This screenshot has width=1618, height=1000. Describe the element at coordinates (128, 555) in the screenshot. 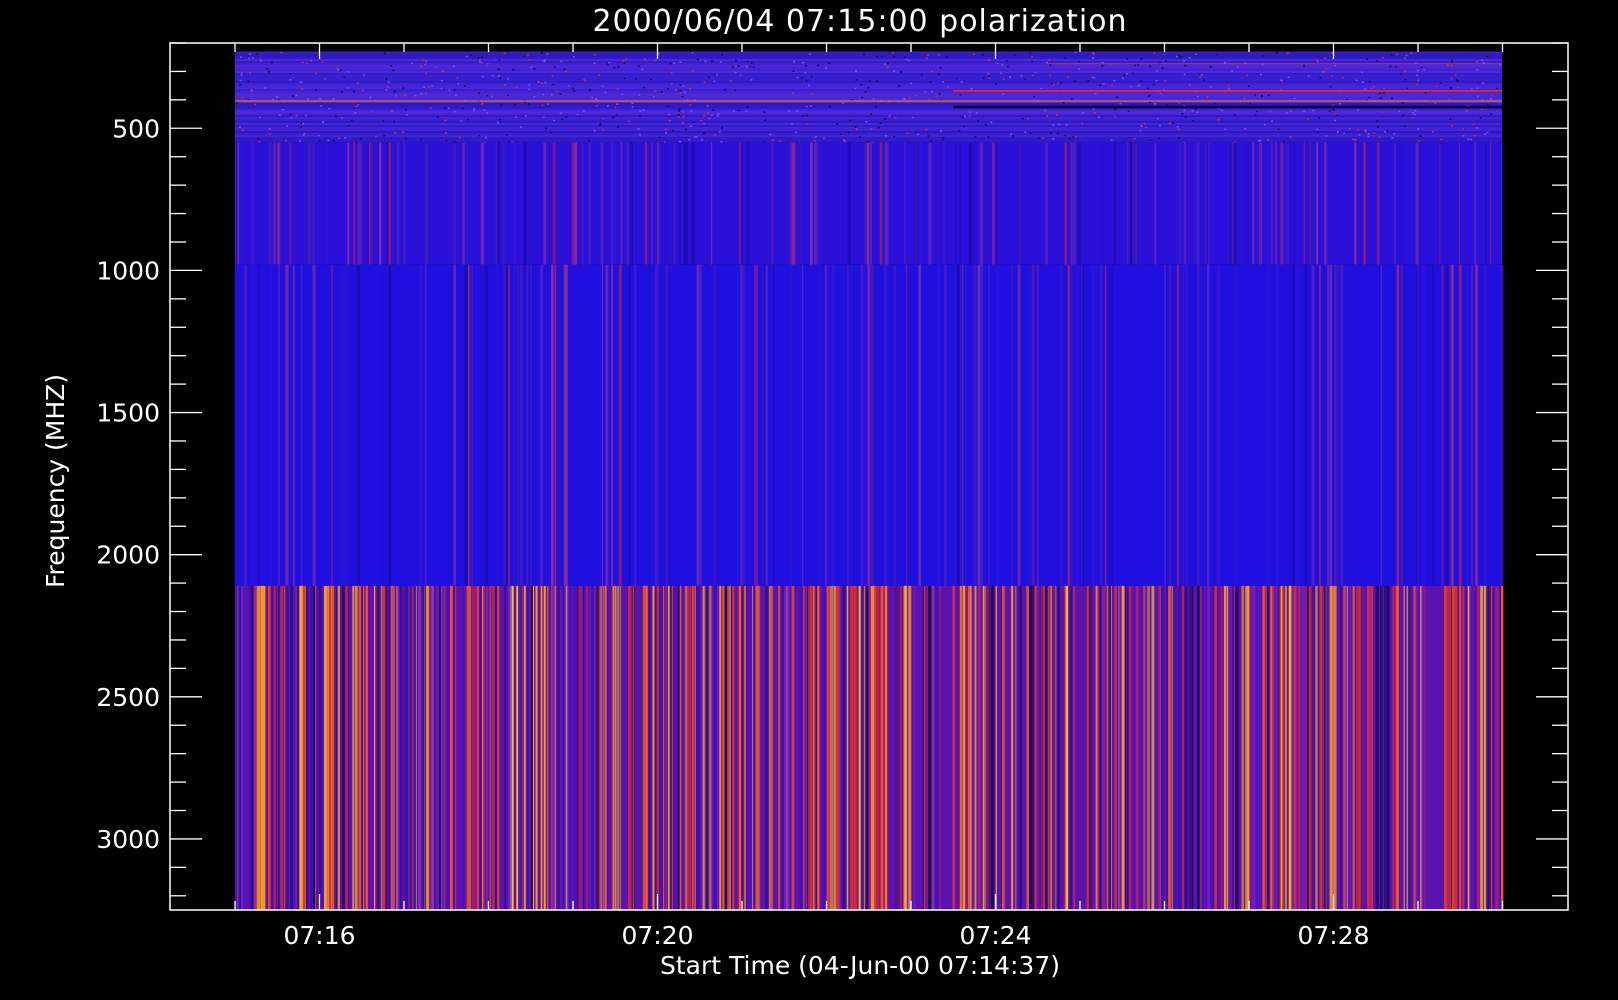

I see `y-tick-label-4: 2000` at that location.